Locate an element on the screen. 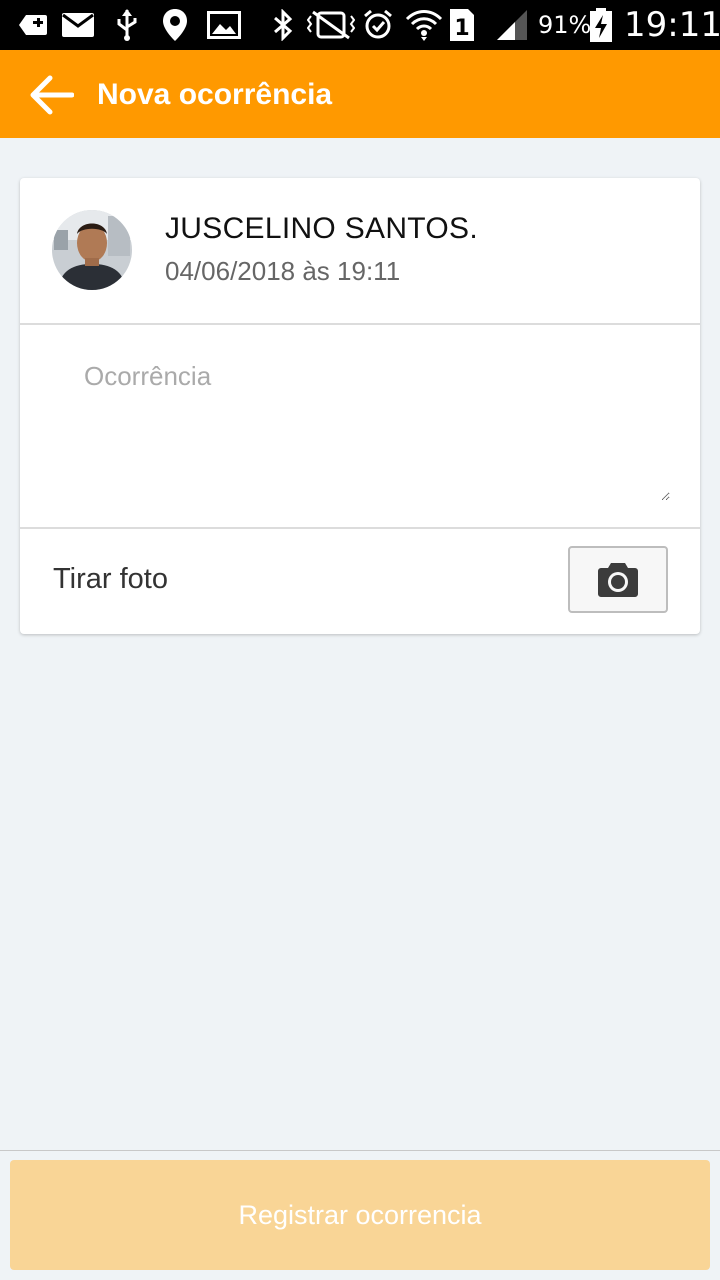 This screenshot has height=1280, width=720. sim-1-icon: 1 is located at coordinates (462, 25).